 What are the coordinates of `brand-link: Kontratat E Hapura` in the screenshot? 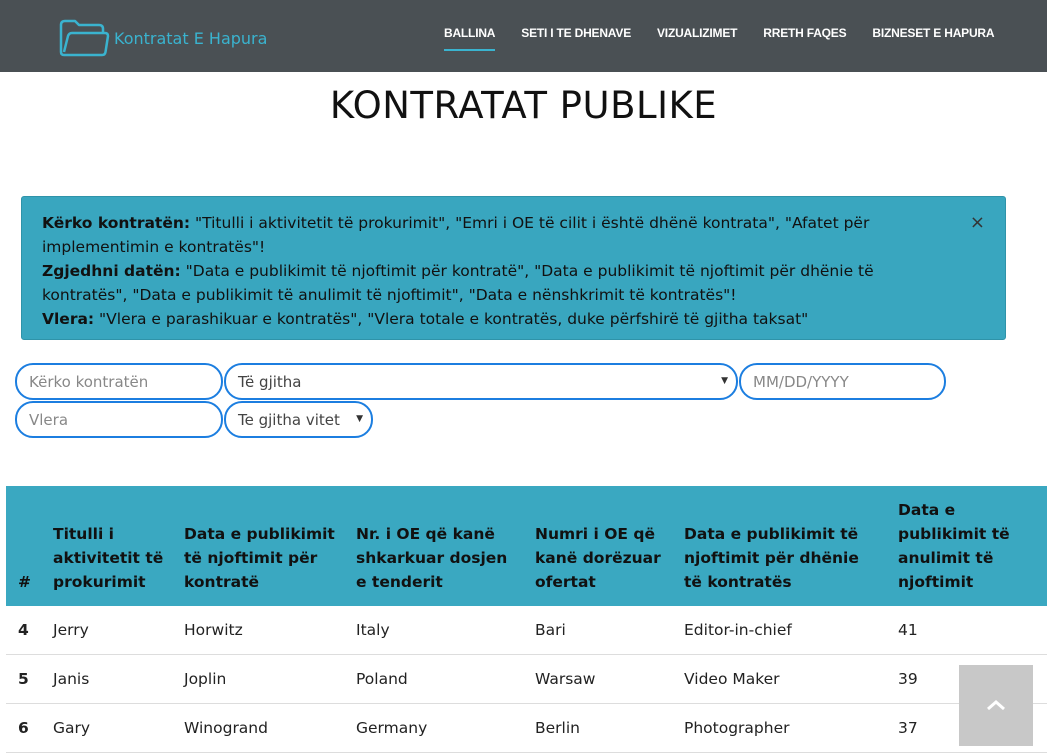 It's located at (162, 38).